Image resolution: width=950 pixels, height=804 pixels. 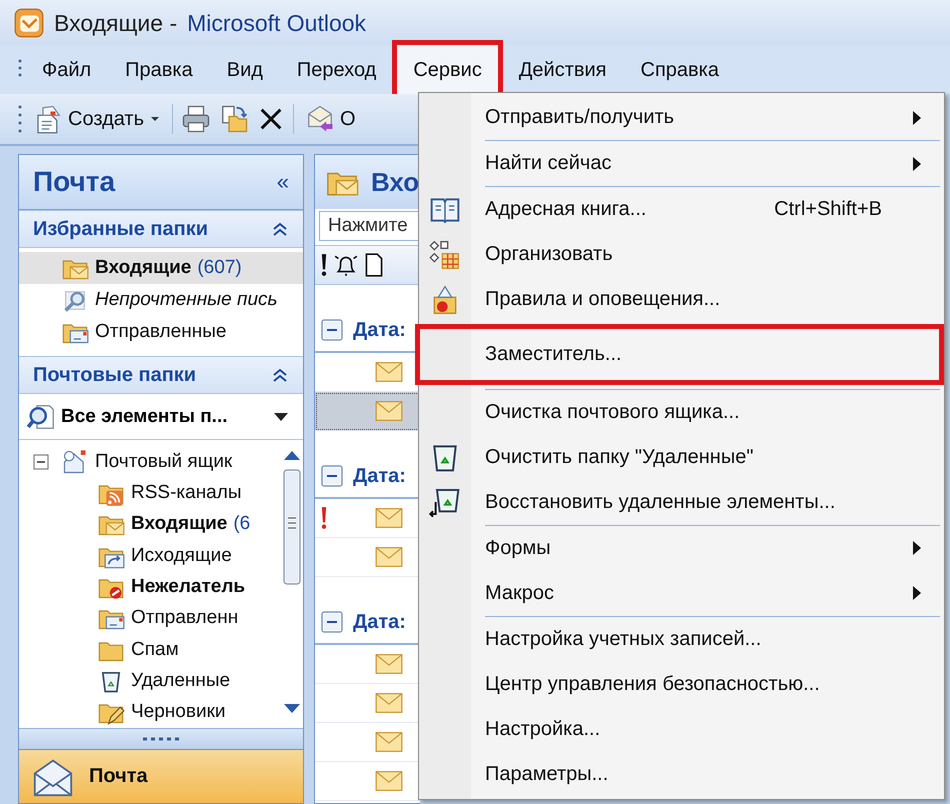 I want to click on reply-button: О, so click(x=330, y=119).